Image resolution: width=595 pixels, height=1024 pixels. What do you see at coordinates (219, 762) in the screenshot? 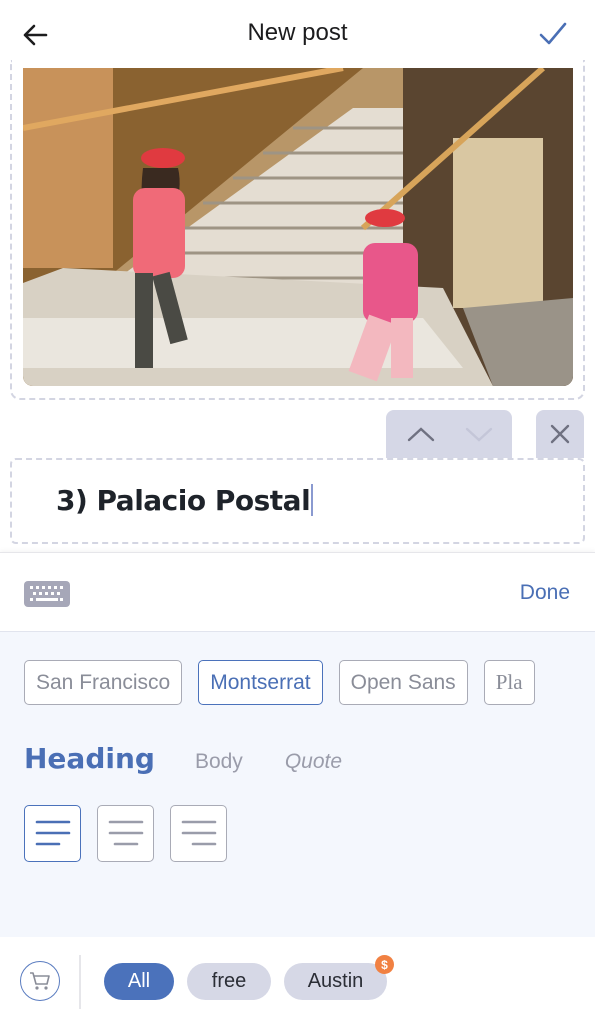
I see `style-body: Body` at bounding box center [219, 762].